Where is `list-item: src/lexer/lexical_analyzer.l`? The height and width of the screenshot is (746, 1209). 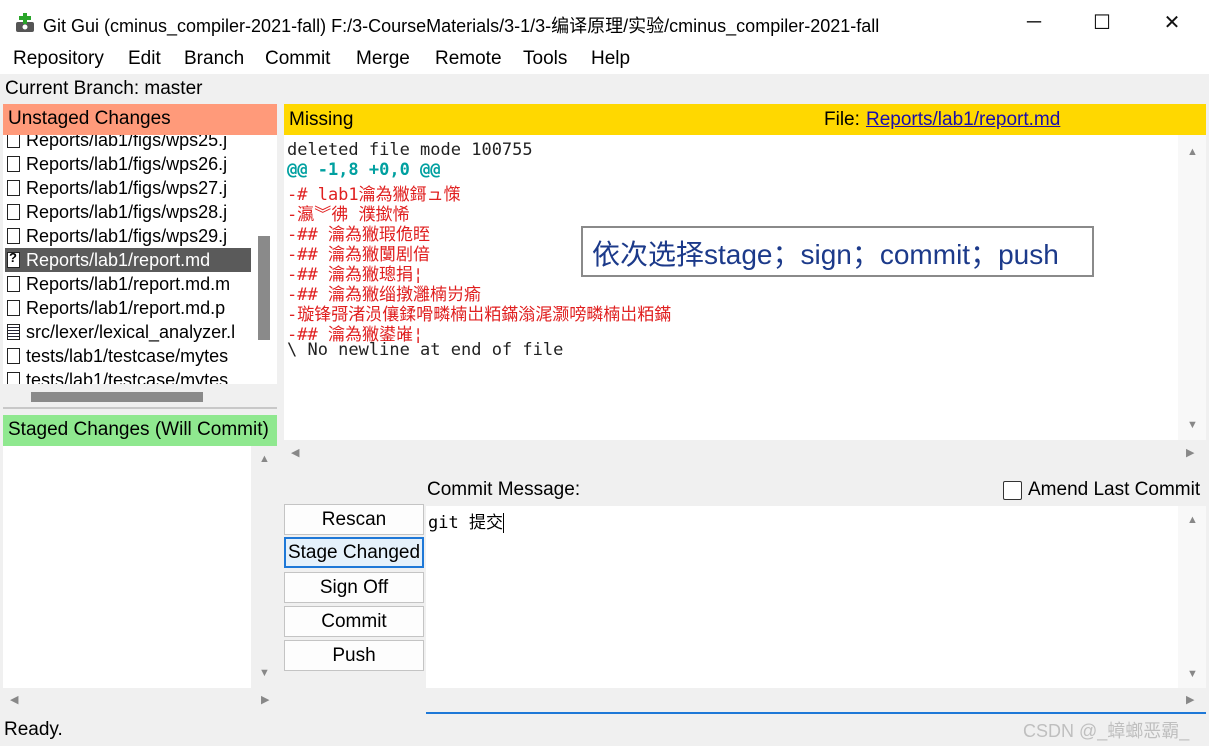
list-item: src/lexer/lexical_analyzer.l is located at coordinates (128, 332).